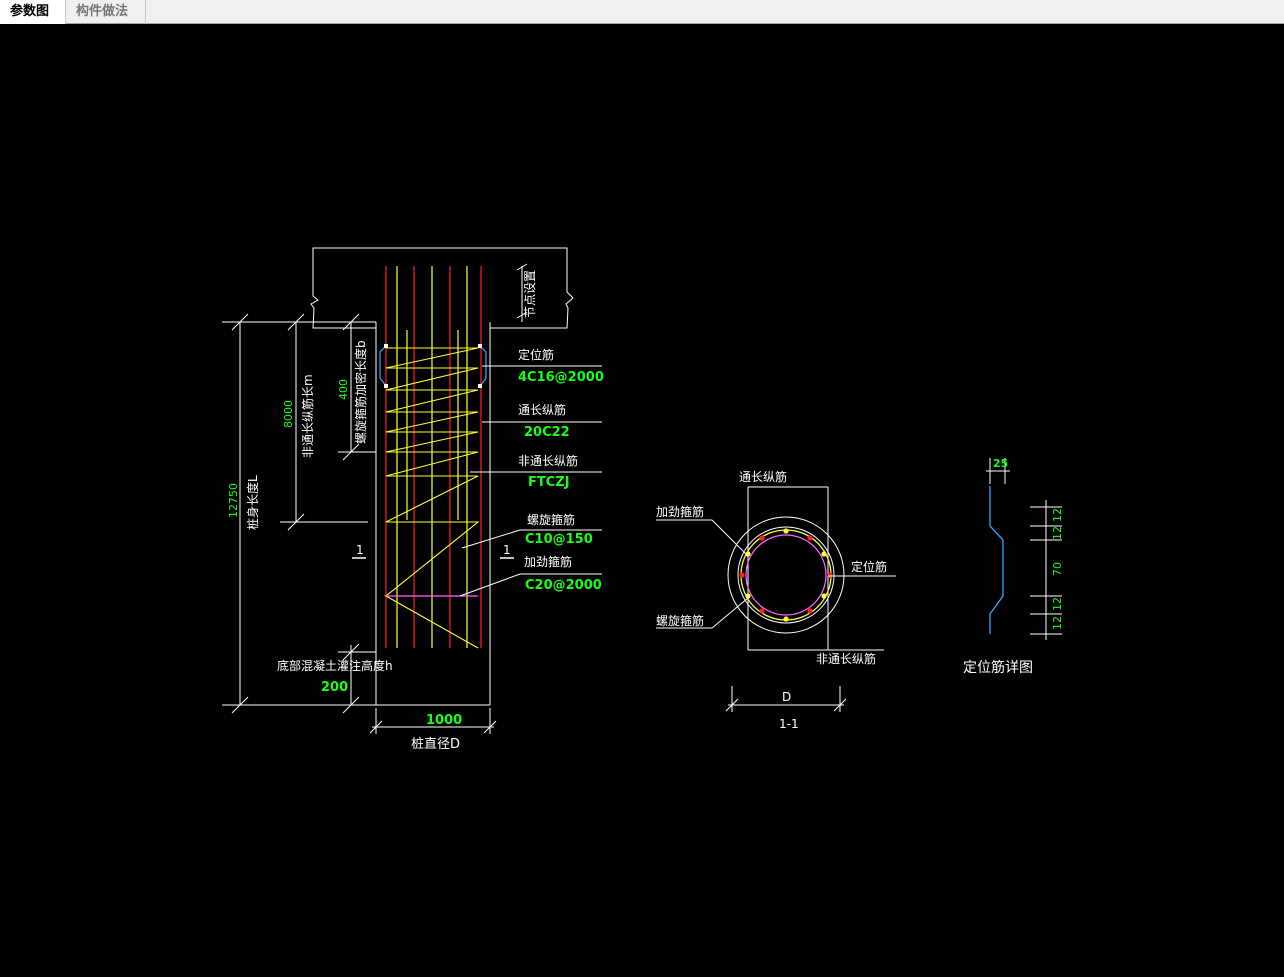 The height and width of the screenshot is (977, 1284). I want to click on tab-component-method: 构件做法, so click(106, 12).